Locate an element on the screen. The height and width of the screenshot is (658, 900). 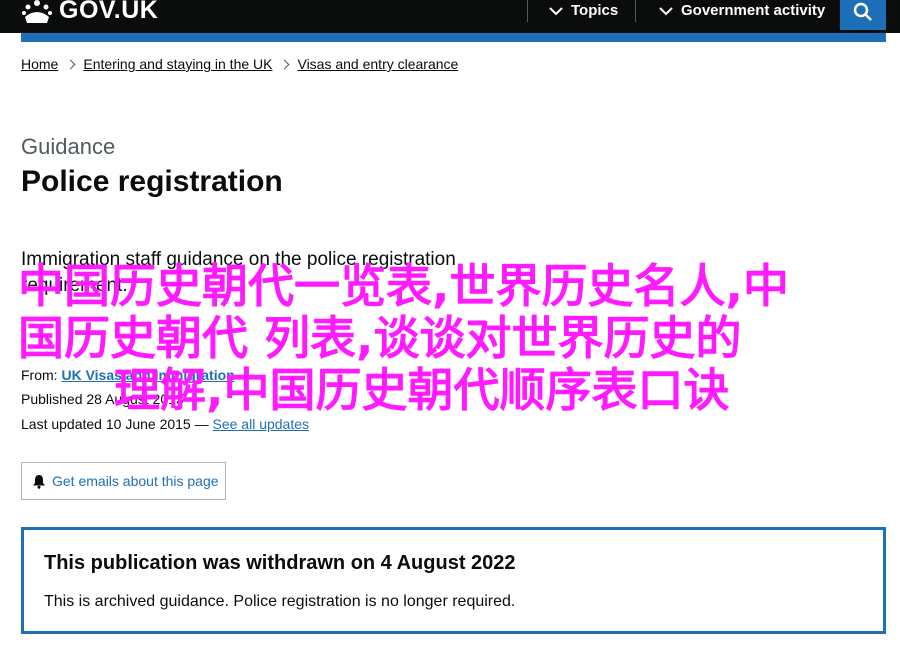
meta-published-value: 28 August 2013 is located at coordinates (135, 399).